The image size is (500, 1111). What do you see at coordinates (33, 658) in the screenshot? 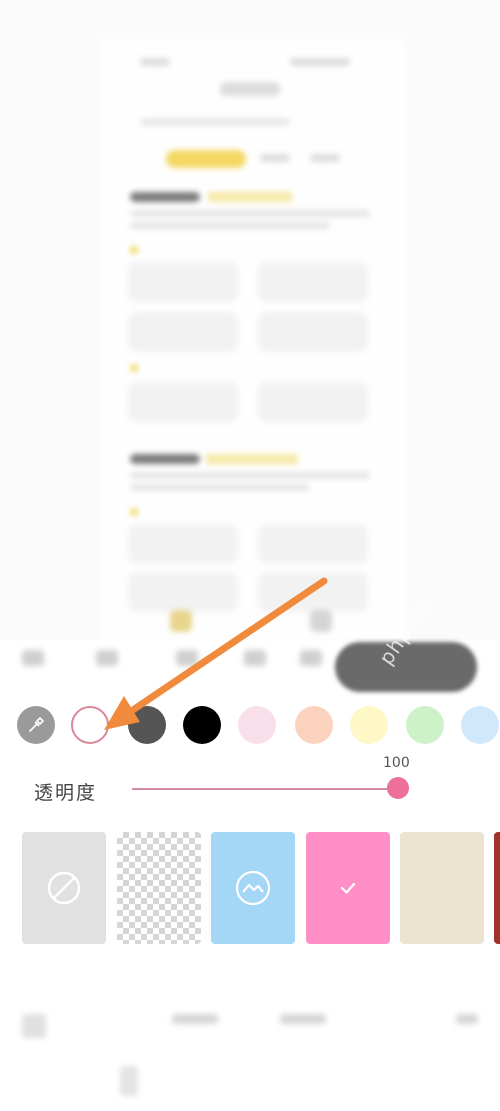
I see `undo-icon` at bounding box center [33, 658].